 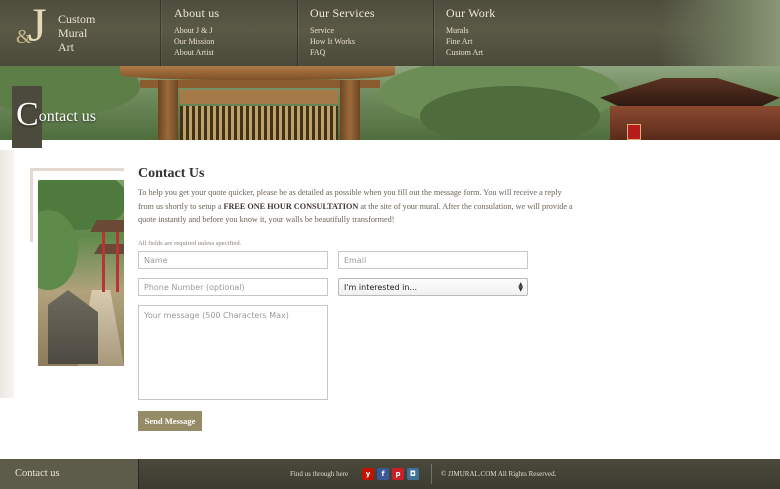 What do you see at coordinates (196, 13) in the screenshot?
I see `nav-heading-about: About us` at bounding box center [196, 13].